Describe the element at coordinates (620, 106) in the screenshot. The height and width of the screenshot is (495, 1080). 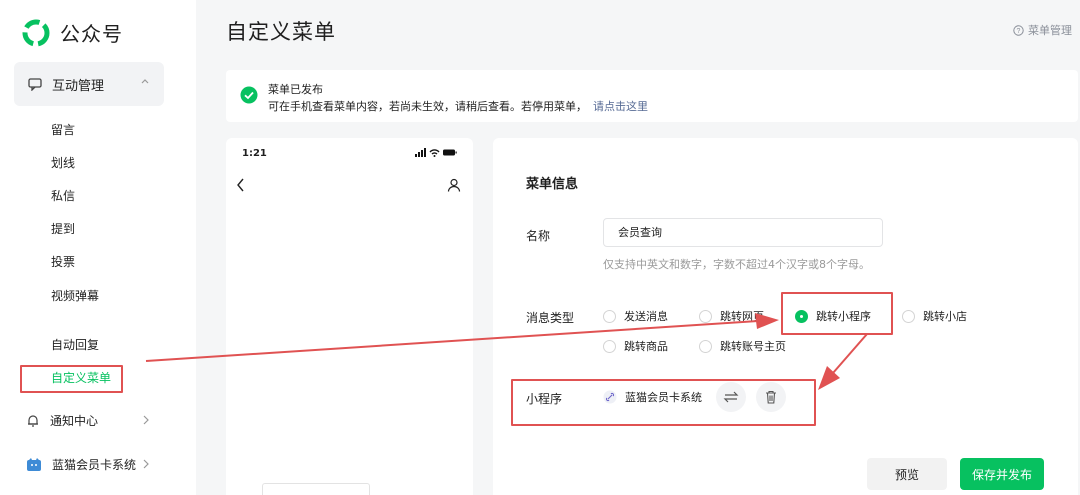
I see `notice-link: 请点击这里` at that location.